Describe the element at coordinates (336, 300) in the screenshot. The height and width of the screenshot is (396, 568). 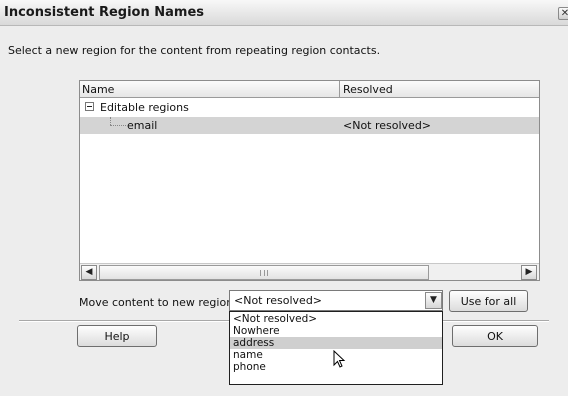
I see `region-select: <Not resolved> ▼` at that location.